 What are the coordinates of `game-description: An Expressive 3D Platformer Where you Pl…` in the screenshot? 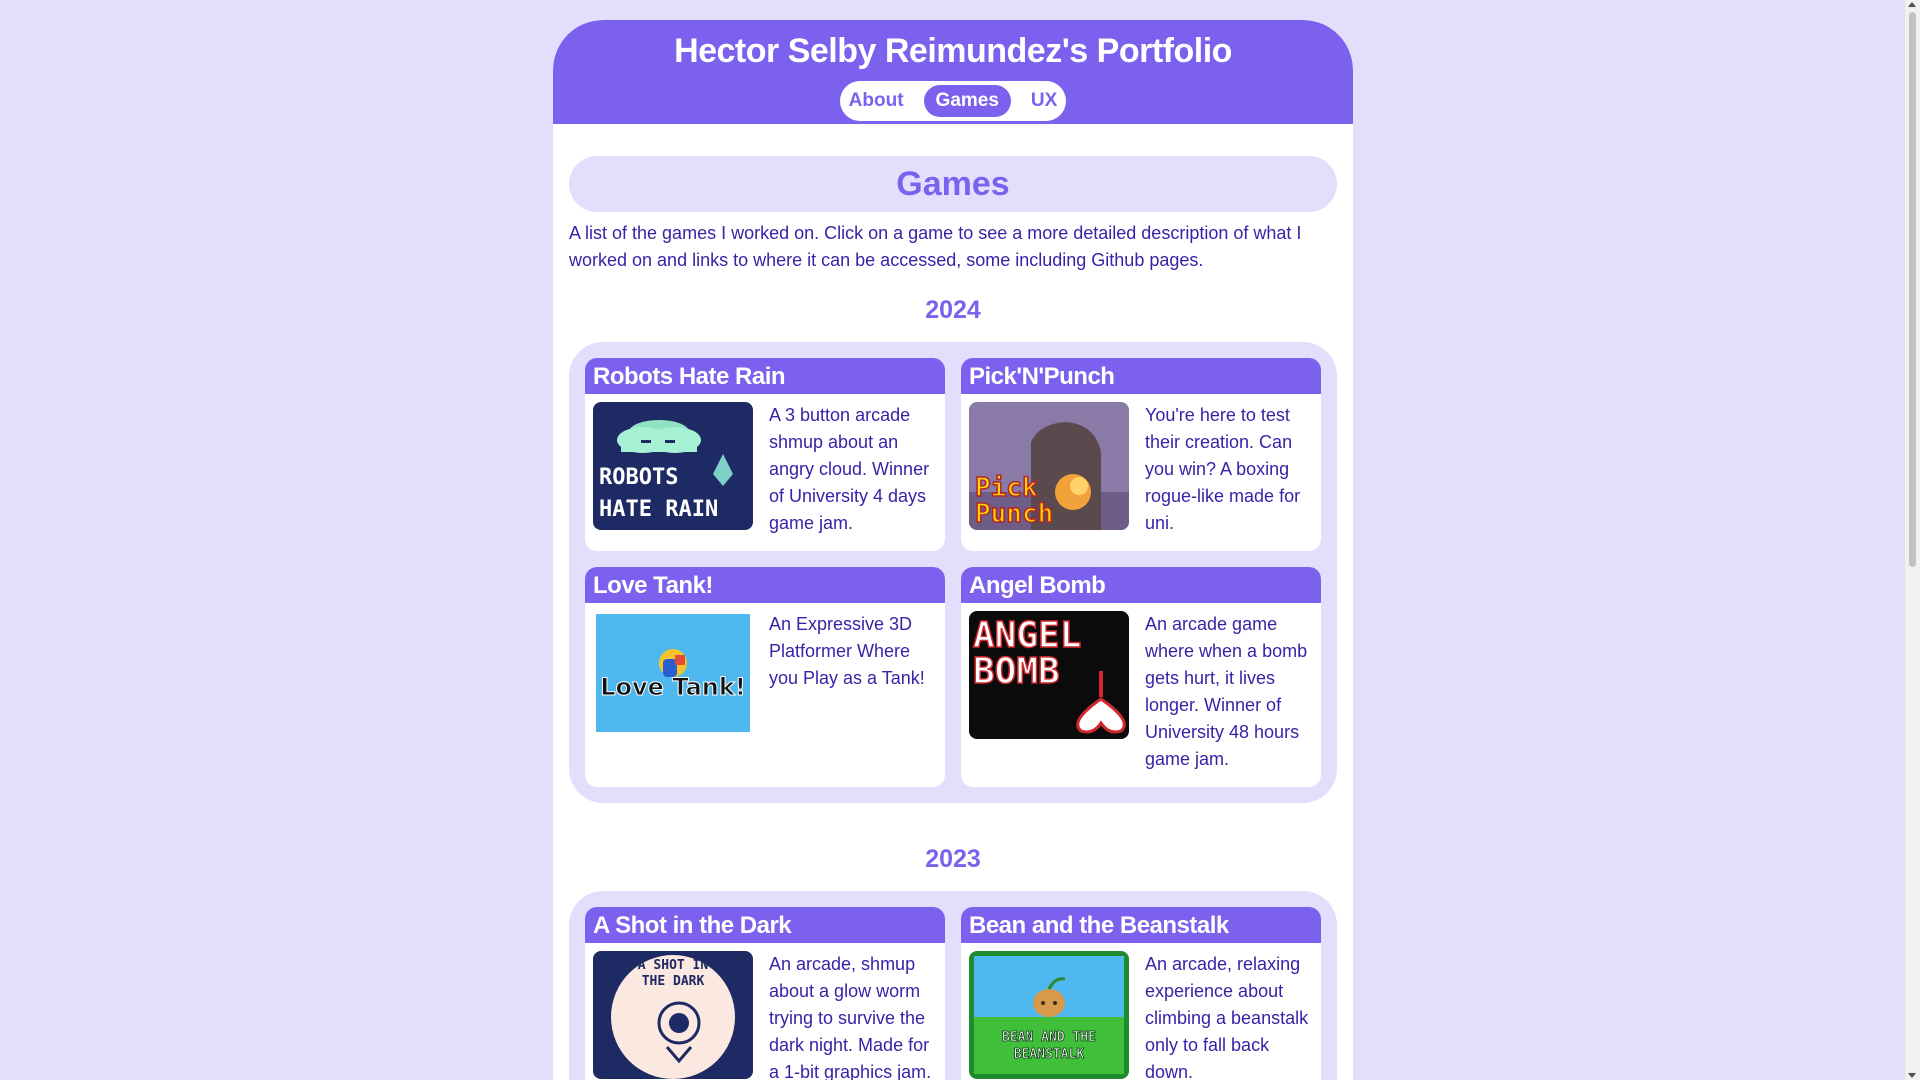 It's located at (847, 651).